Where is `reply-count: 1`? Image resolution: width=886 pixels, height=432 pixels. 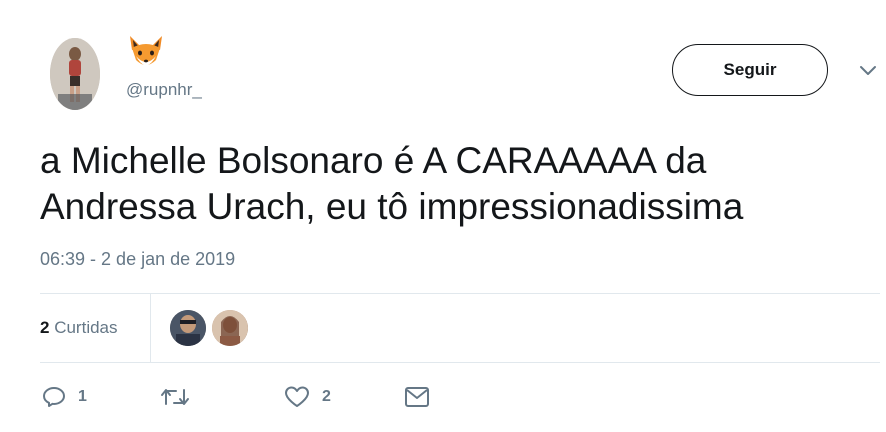
reply-count: 1 is located at coordinates (82, 396).